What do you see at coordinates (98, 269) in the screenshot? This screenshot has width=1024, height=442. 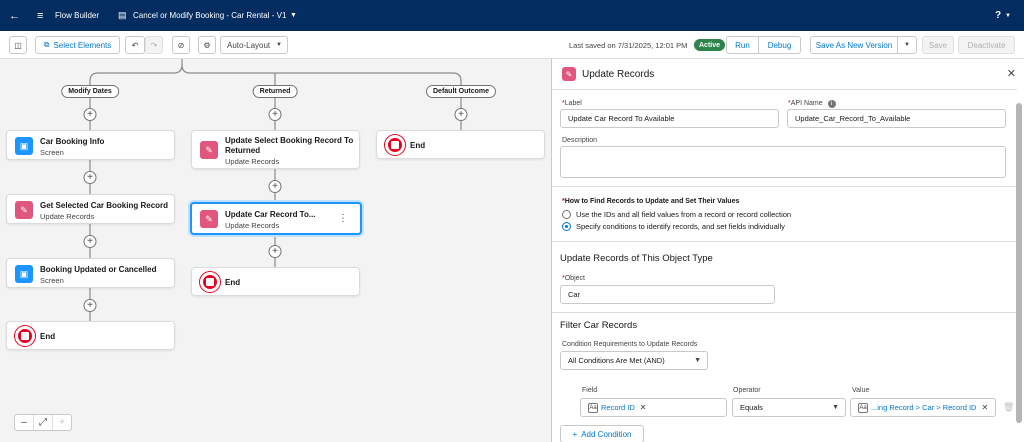 I see `node-title: Booking Updated or Cancelled` at bounding box center [98, 269].